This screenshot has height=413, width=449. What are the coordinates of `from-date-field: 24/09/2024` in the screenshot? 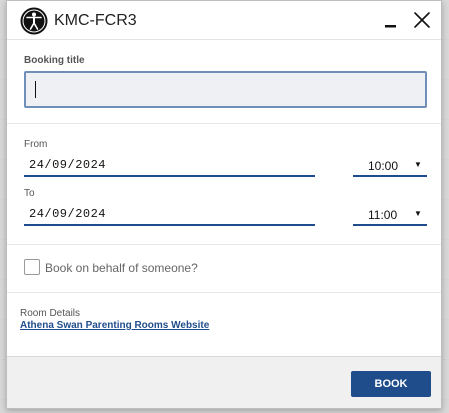 It's located at (169, 166).